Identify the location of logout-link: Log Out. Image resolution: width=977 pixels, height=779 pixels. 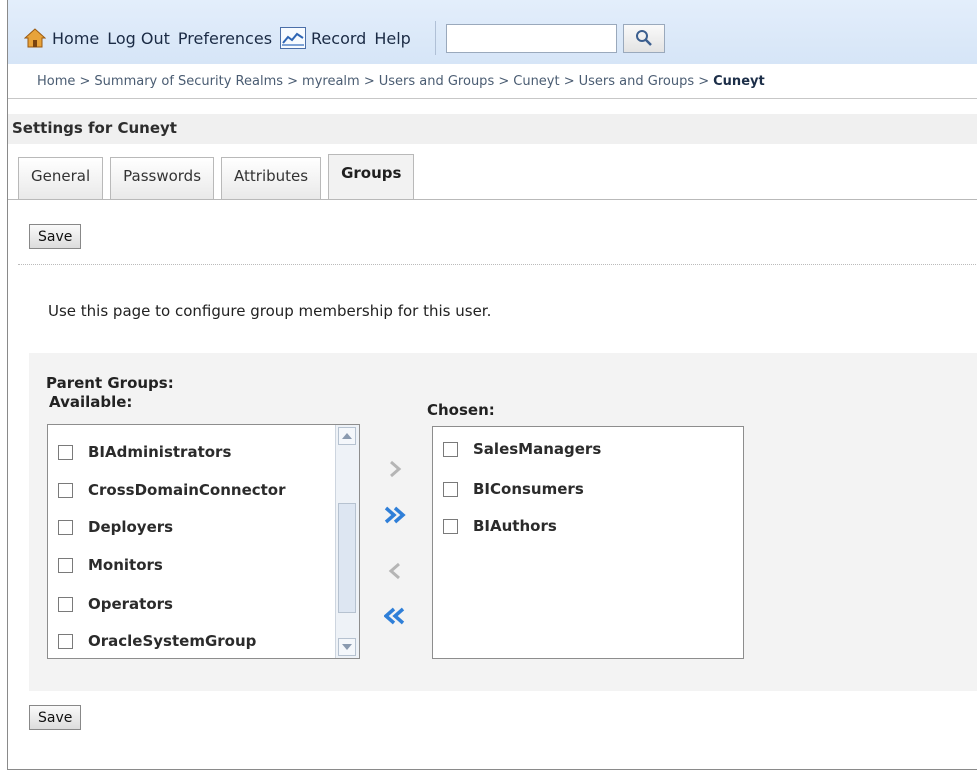
(138, 38).